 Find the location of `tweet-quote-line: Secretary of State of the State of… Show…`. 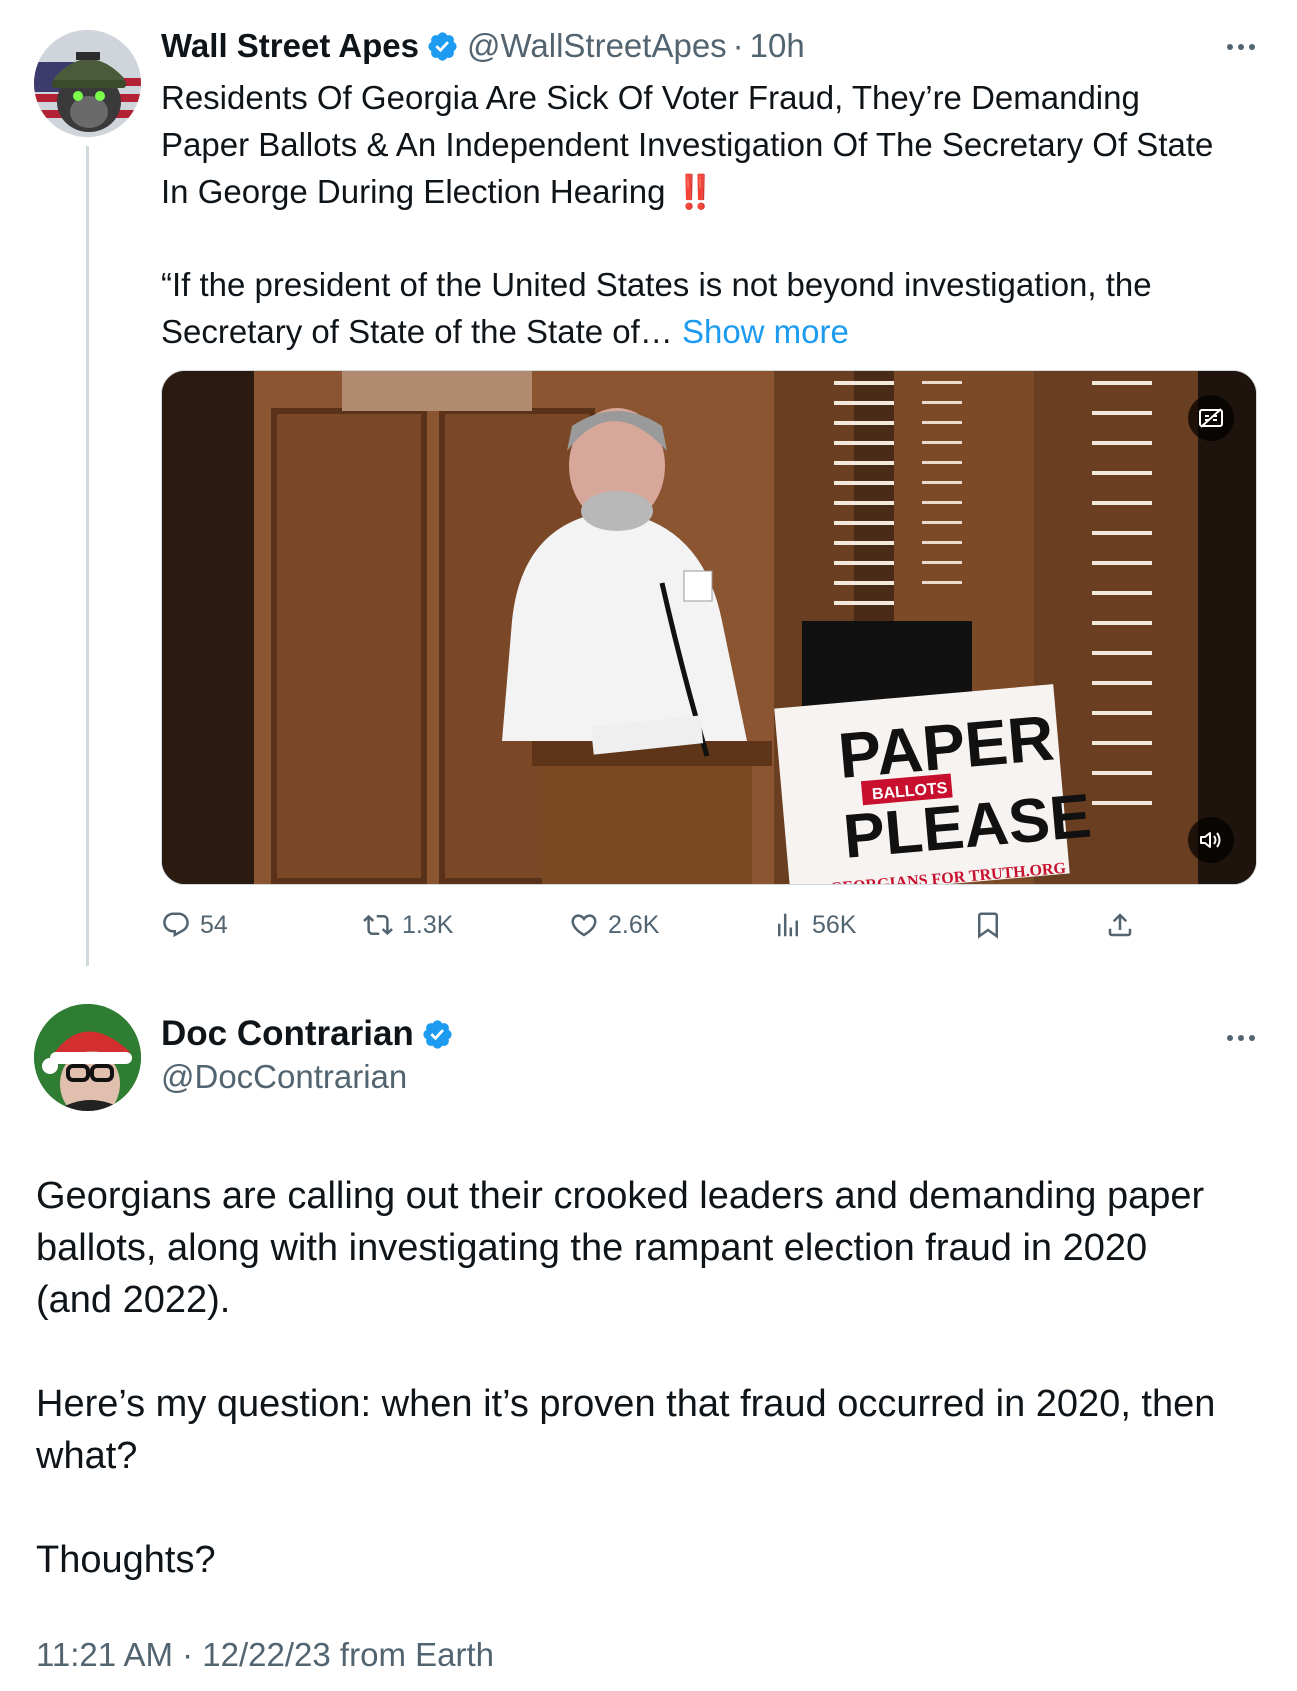

tweet-quote-line: Secretary of State of the State of… Show… is located at coordinates (505, 331).